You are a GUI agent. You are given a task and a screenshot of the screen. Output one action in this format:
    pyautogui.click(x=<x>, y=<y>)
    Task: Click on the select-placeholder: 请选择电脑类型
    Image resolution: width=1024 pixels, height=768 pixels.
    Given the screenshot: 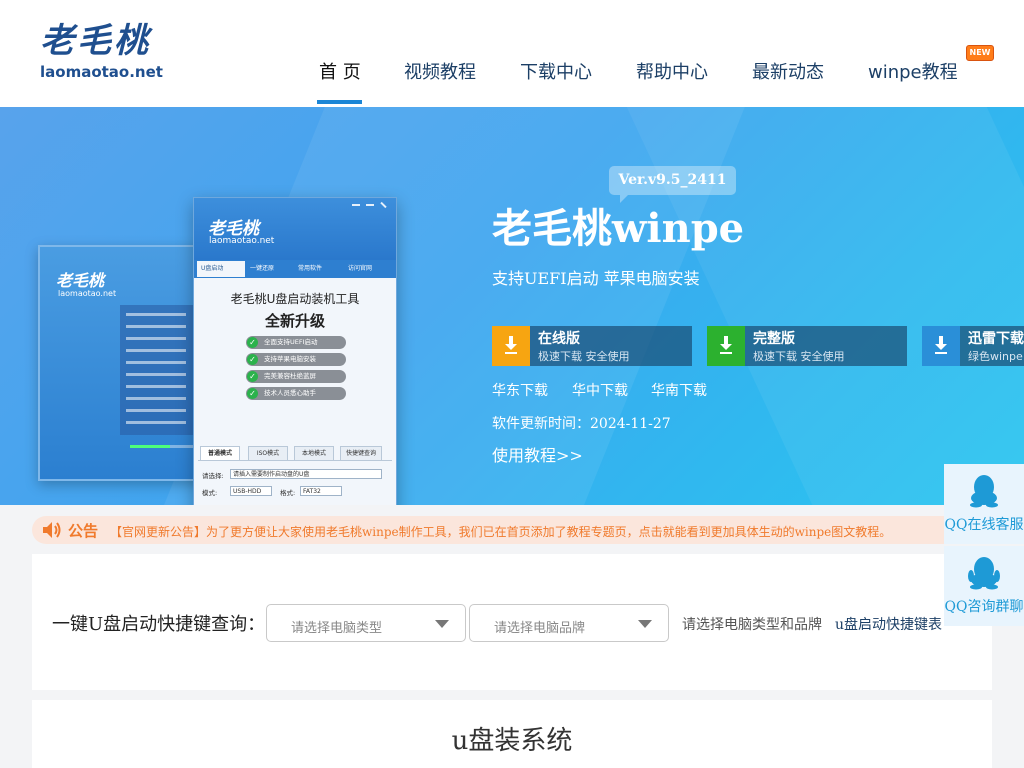 What is the action you would take?
    pyautogui.click(x=337, y=628)
    